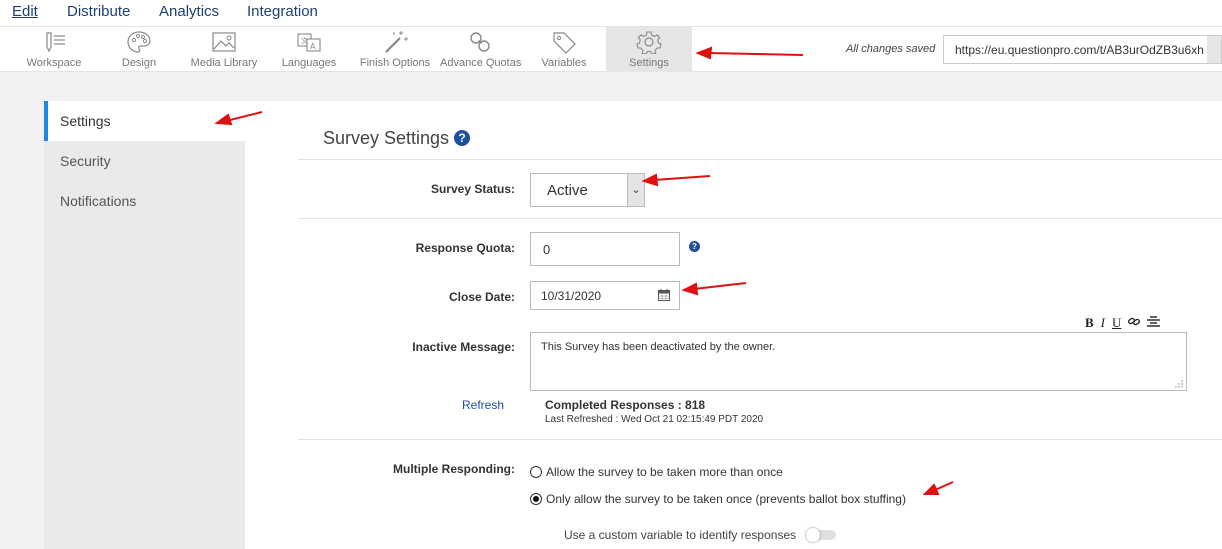 The image size is (1222, 549). What do you see at coordinates (282, 11) in the screenshot?
I see `nav-integration: Integration` at bounding box center [282, 11].